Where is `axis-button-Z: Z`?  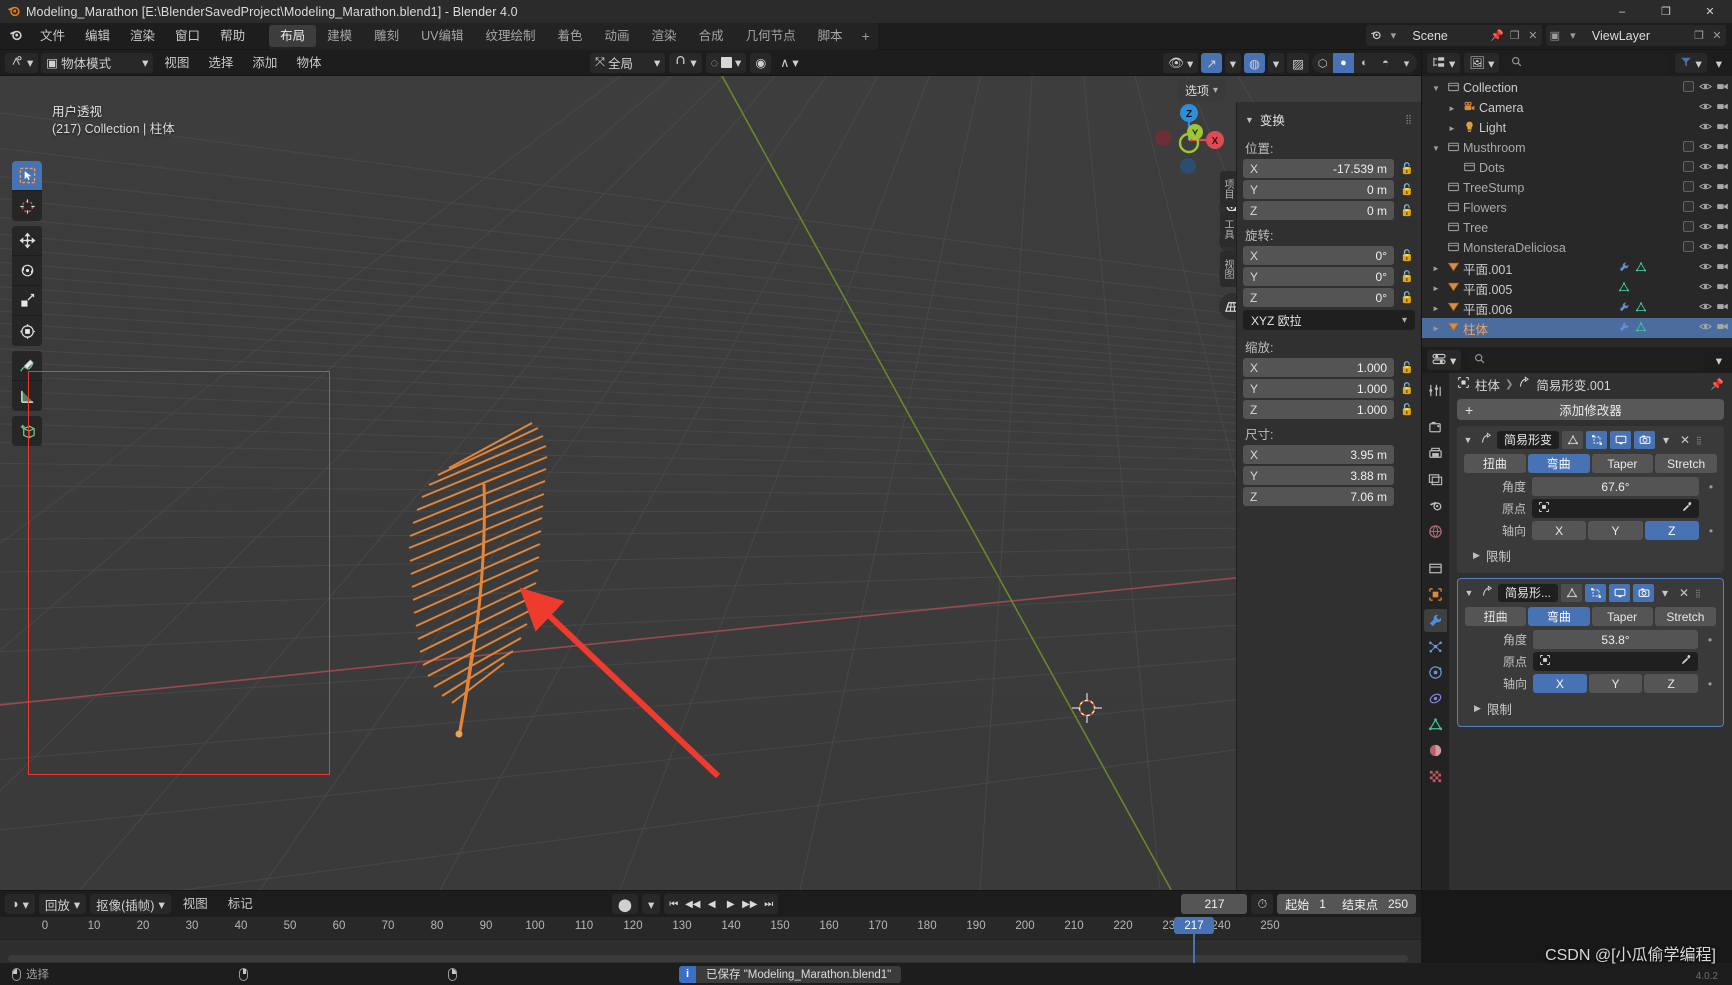
axis-button-Z: Z is located at coordinates (1671, 530).